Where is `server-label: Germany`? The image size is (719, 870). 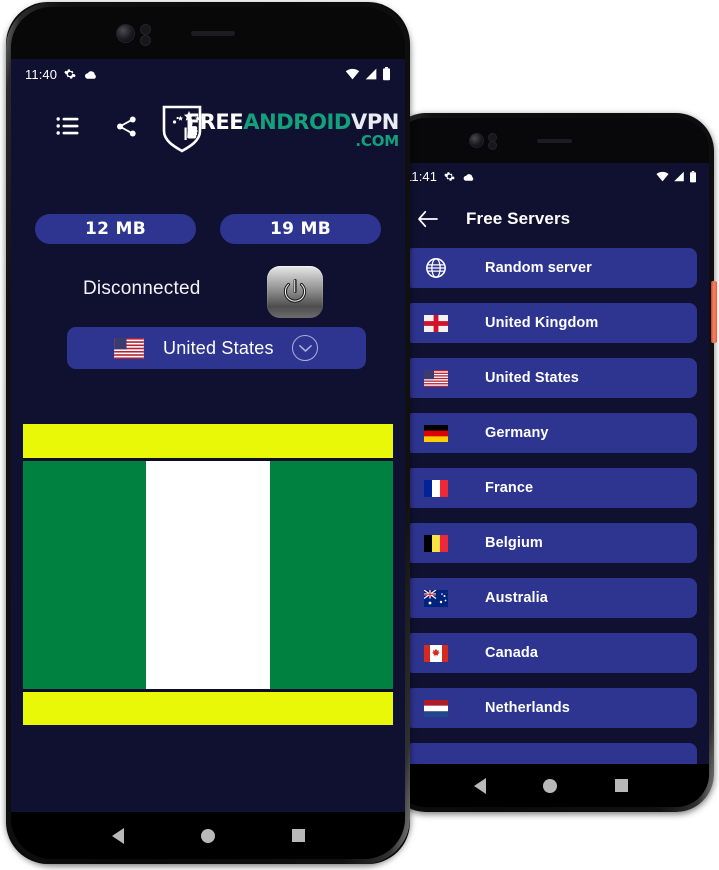
server-label: Germany is located at coordinates (517, 433).